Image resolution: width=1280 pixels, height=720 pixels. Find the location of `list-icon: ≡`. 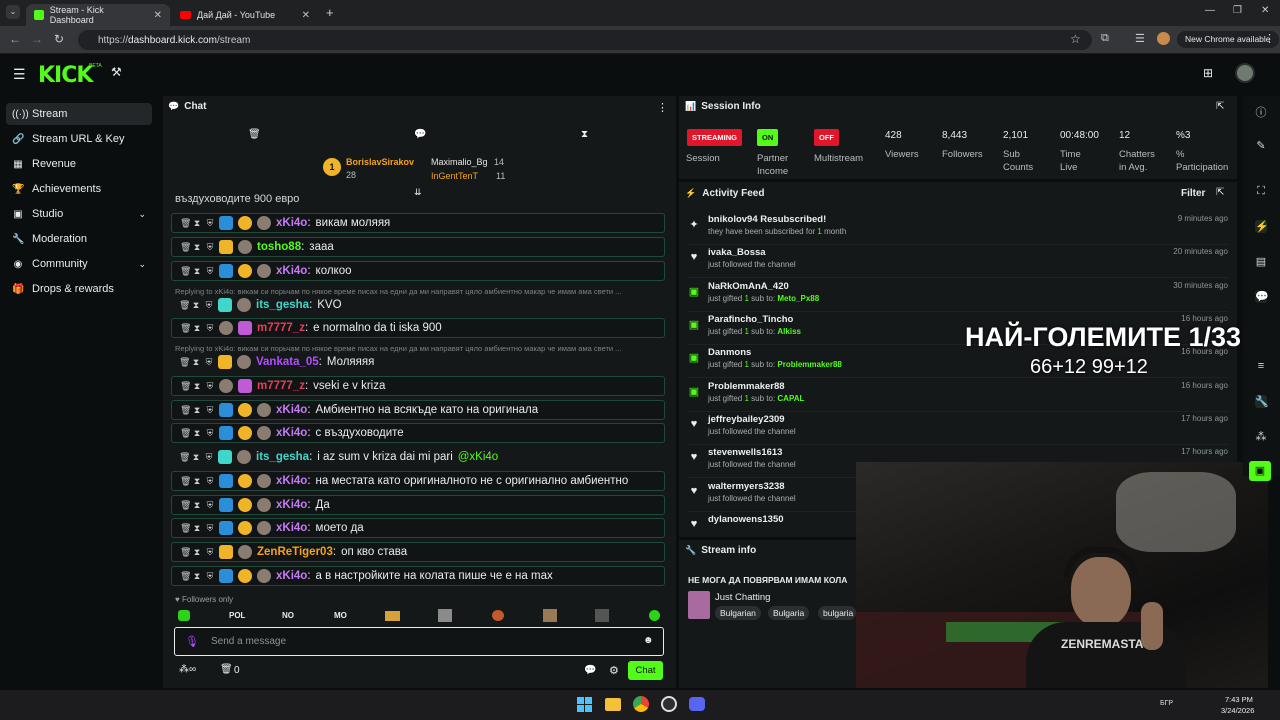

list-icon: ≡ is located at coordinates (1261, 366).